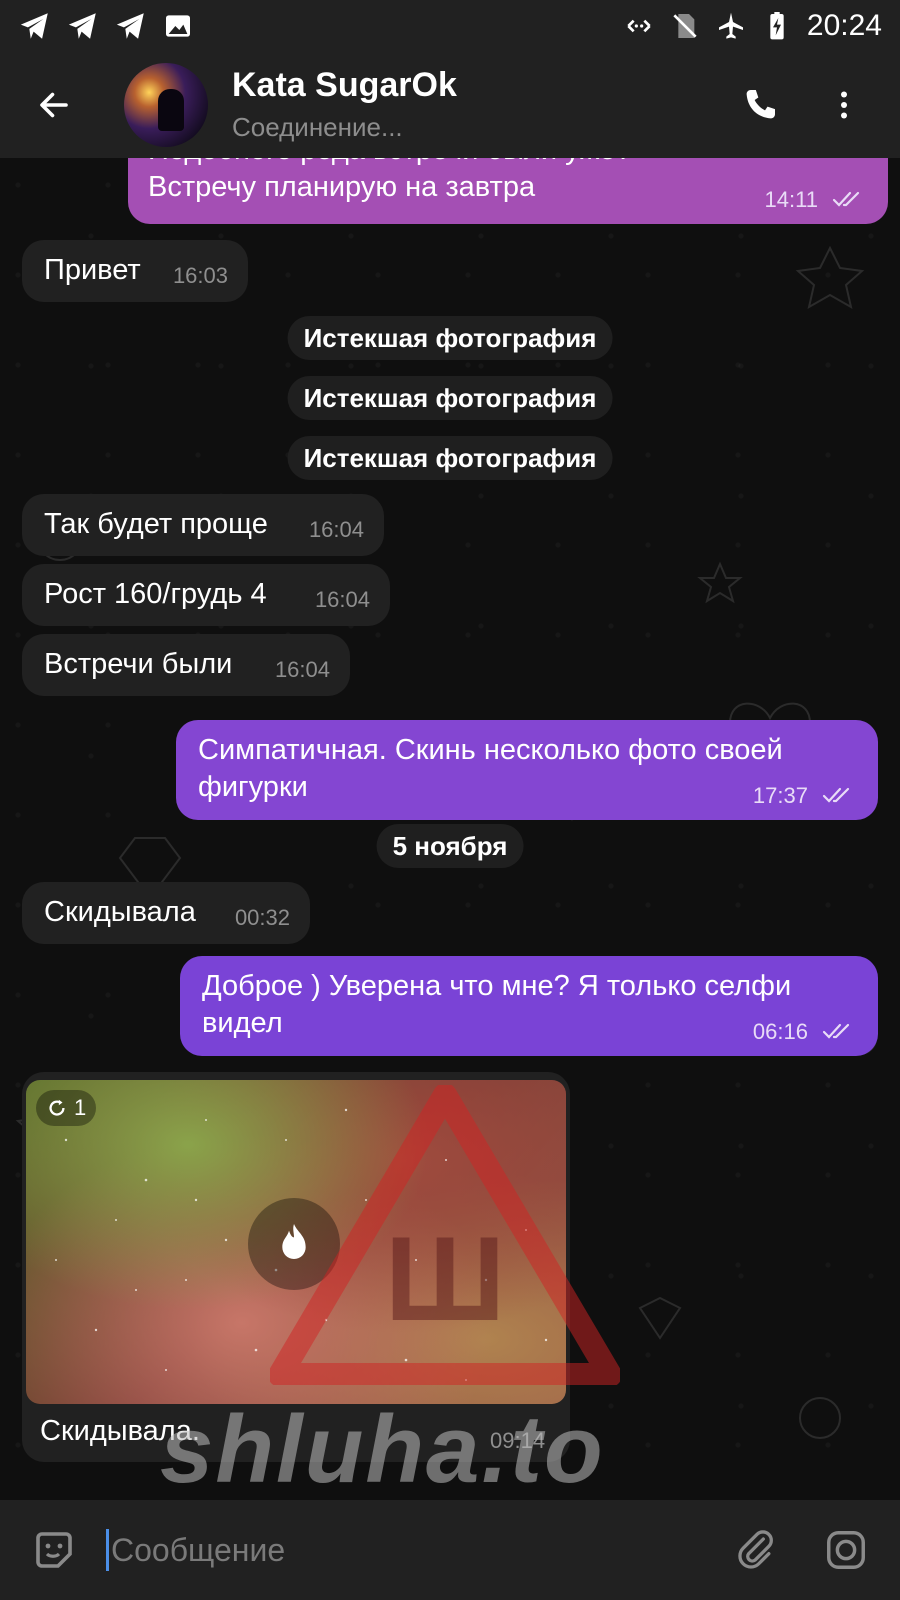 The image size is (900, 1600). I want to click on counter-value: 1, so click(80, 1107).